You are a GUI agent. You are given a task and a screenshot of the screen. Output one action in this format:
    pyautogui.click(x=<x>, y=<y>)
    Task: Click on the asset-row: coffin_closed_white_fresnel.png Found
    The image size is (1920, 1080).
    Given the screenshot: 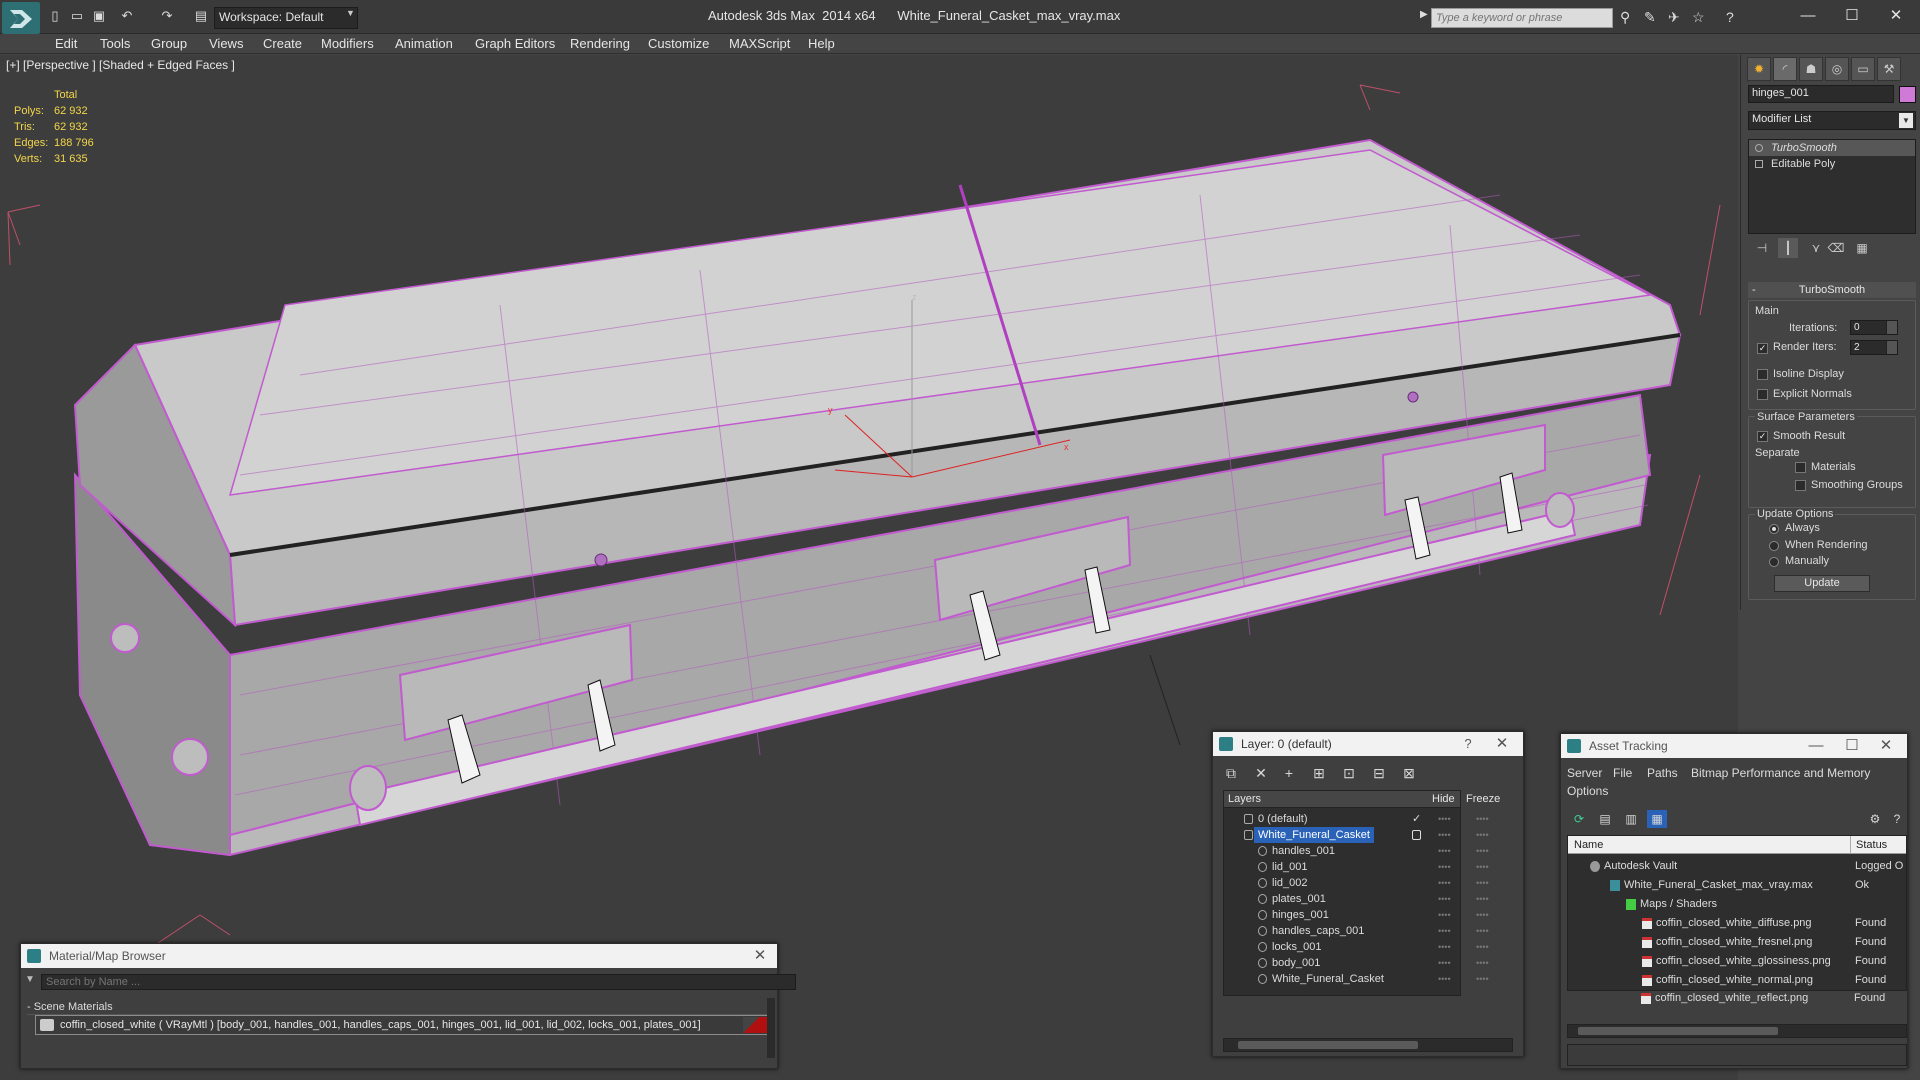 What is the action you would take?
    pyautogui.click(x=1737, y=942)
    